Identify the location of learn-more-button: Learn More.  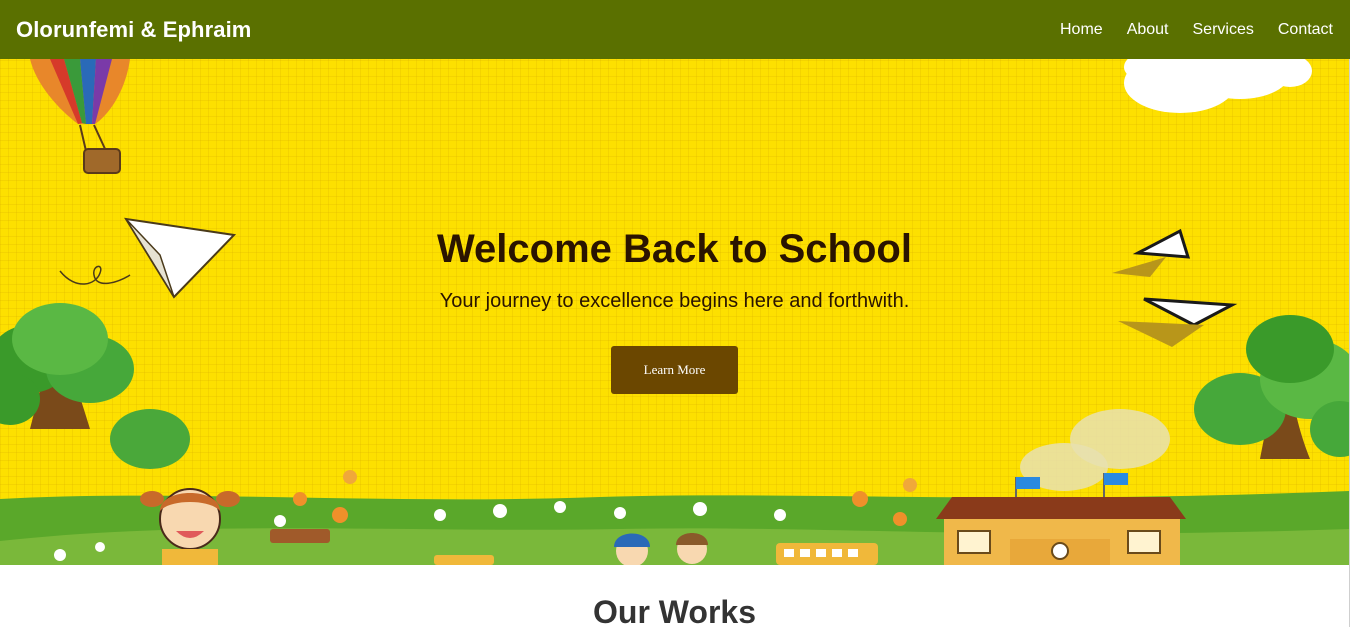
(674, 370).